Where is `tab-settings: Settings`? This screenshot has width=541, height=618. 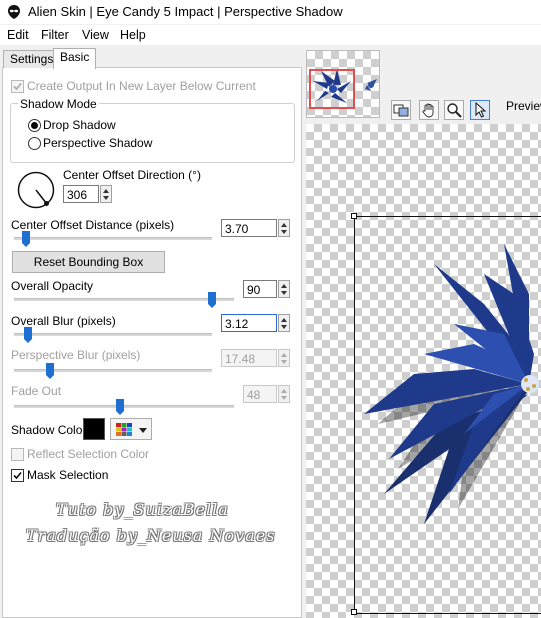 tab-settings: Settings is located at coordinates (32, 59).